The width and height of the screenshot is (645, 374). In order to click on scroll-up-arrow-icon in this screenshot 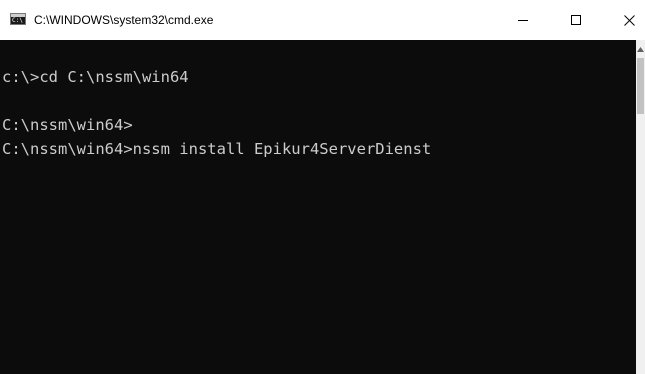, I will do `click(640, 49)`.